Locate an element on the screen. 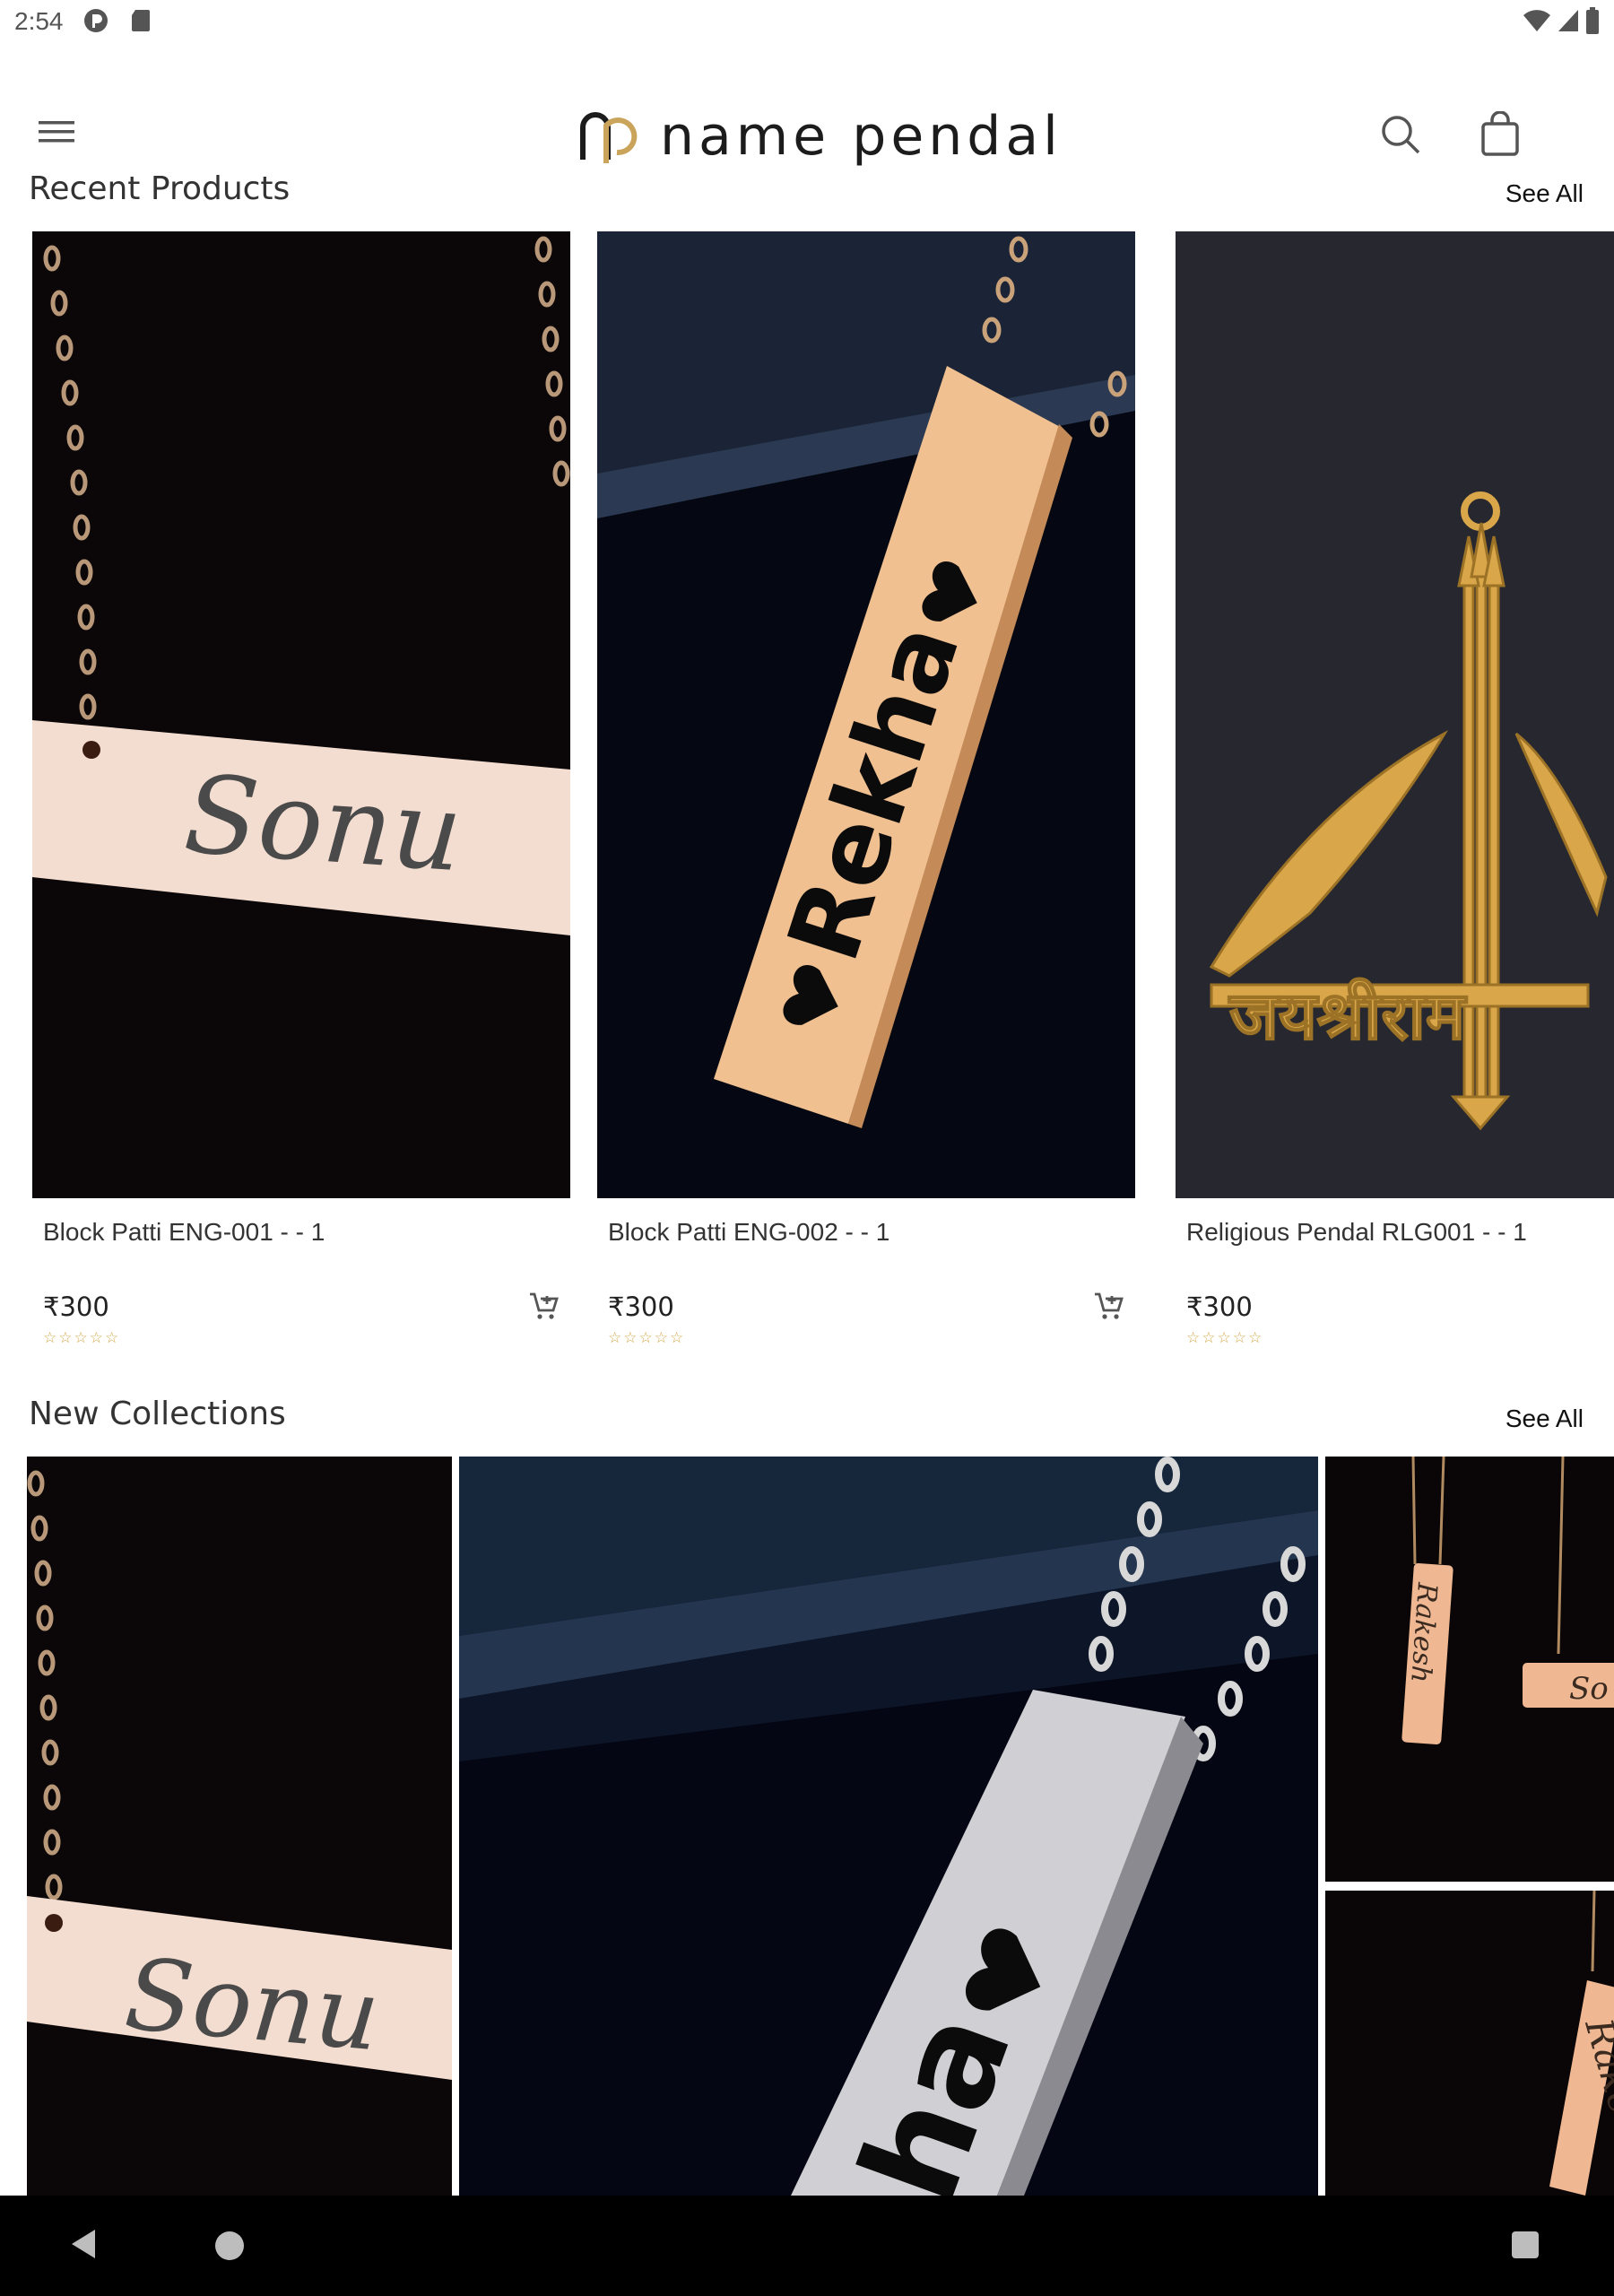 This screenshot has height=2296, width=1614. shopping-bag-button is located at coordinates (1500, 133).